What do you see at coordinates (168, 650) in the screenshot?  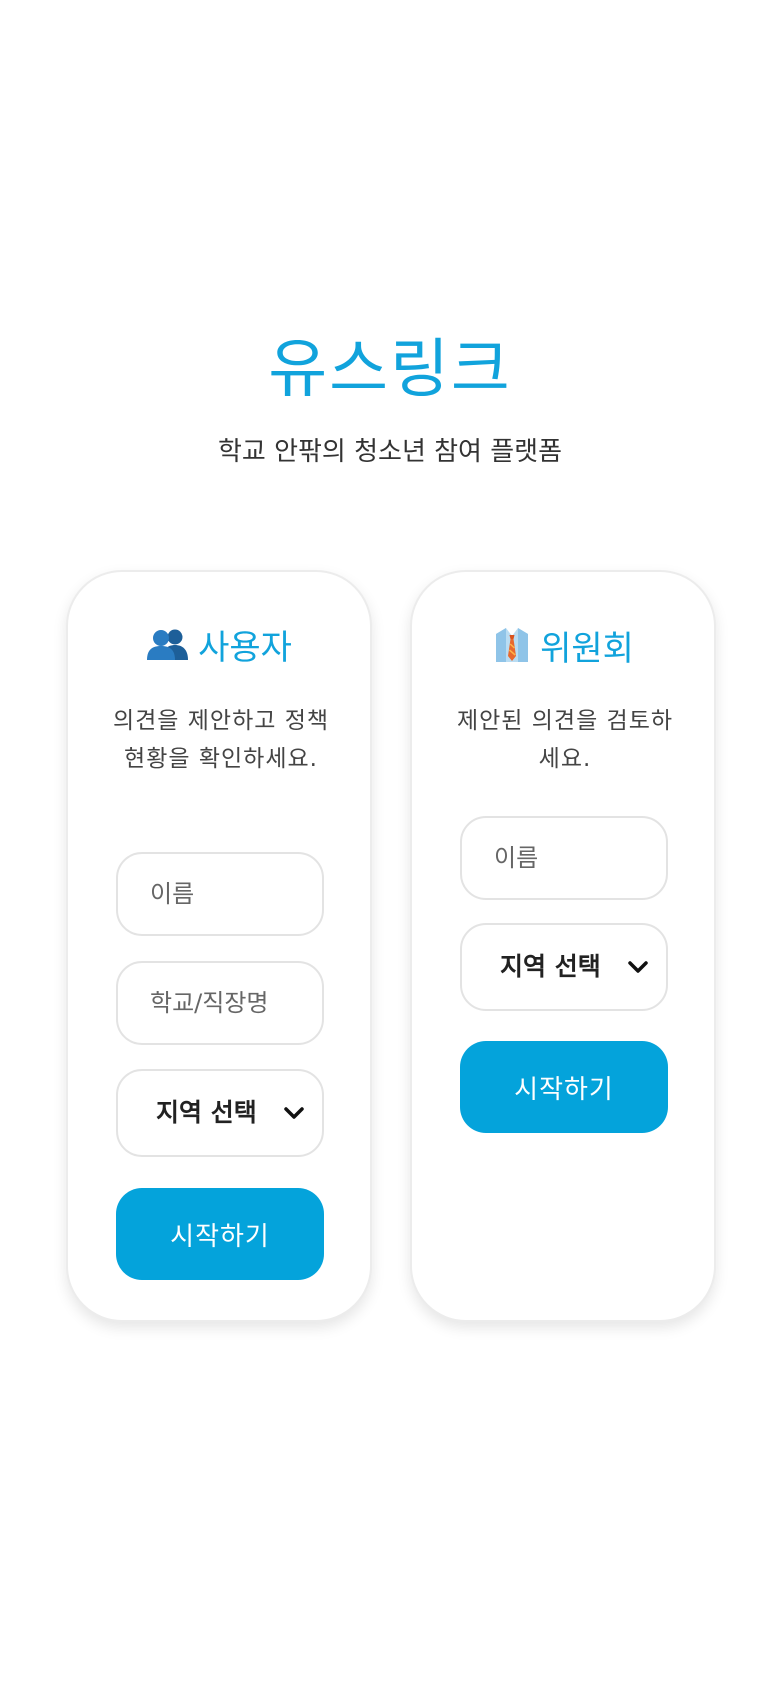 I see `people-icon` at bounding box center [168, 650].